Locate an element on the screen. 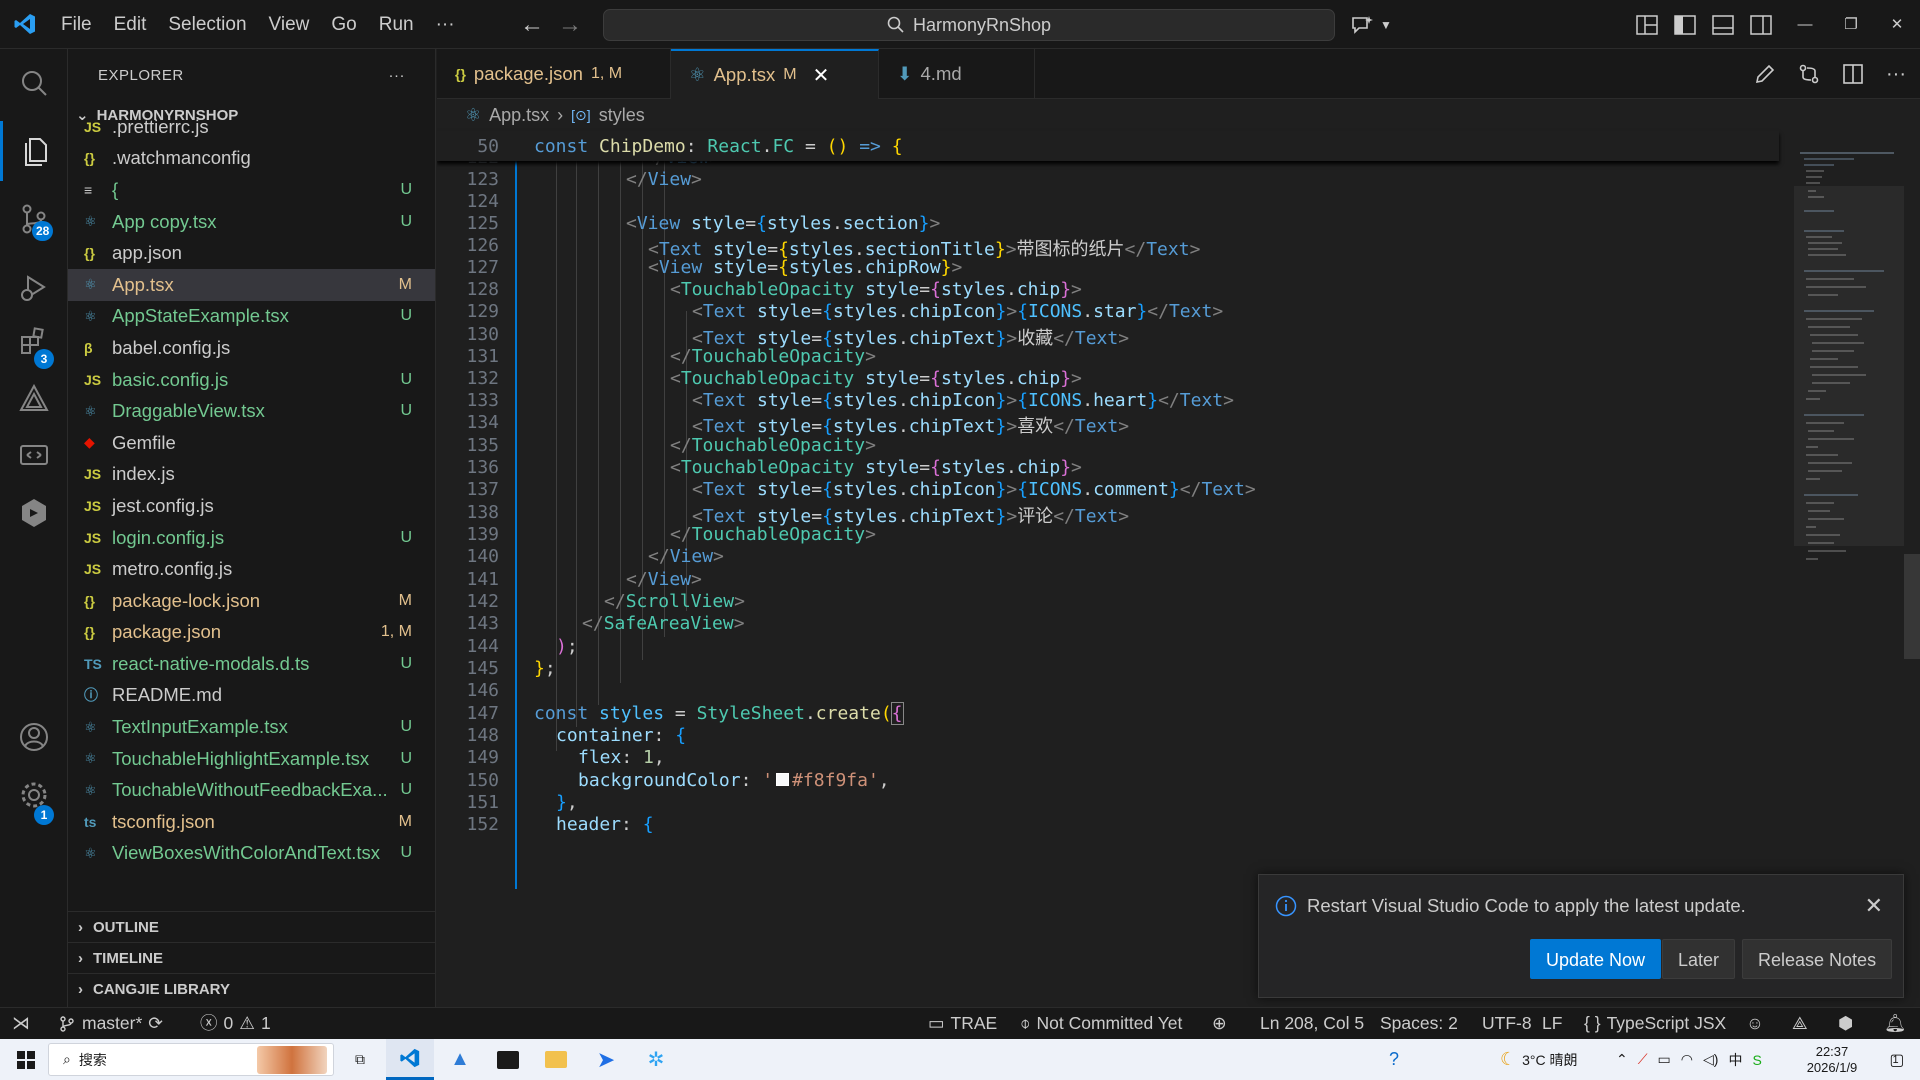  end-of-line: LF is located at coordinates (1552, 1023).